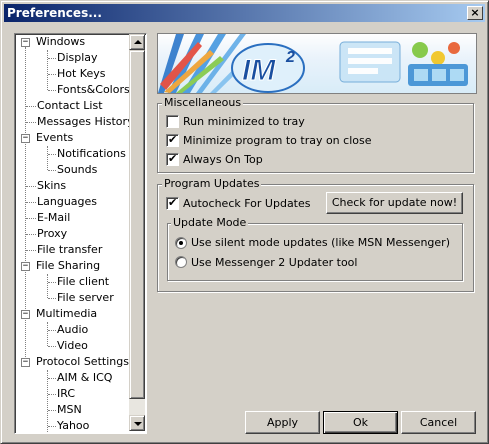 The height and width of the screenshot is (444, 489). I want to click on tree-item-windows: Windows, so click(60, 42).